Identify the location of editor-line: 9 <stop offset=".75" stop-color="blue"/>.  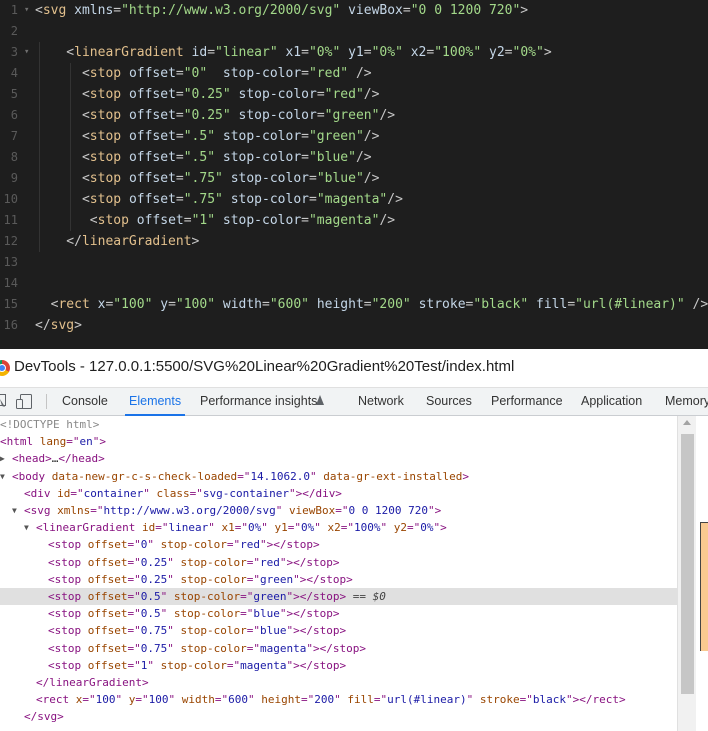
(354, 178).